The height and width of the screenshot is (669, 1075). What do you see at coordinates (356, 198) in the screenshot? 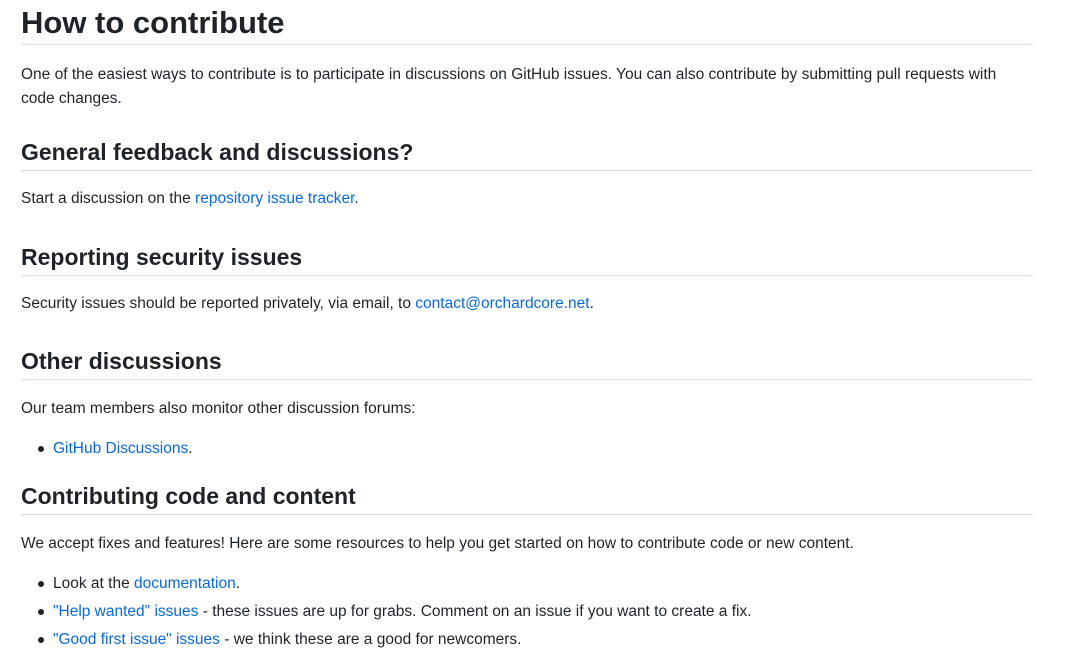
I see `general-text-after: .` at bounding box center [356, 198].